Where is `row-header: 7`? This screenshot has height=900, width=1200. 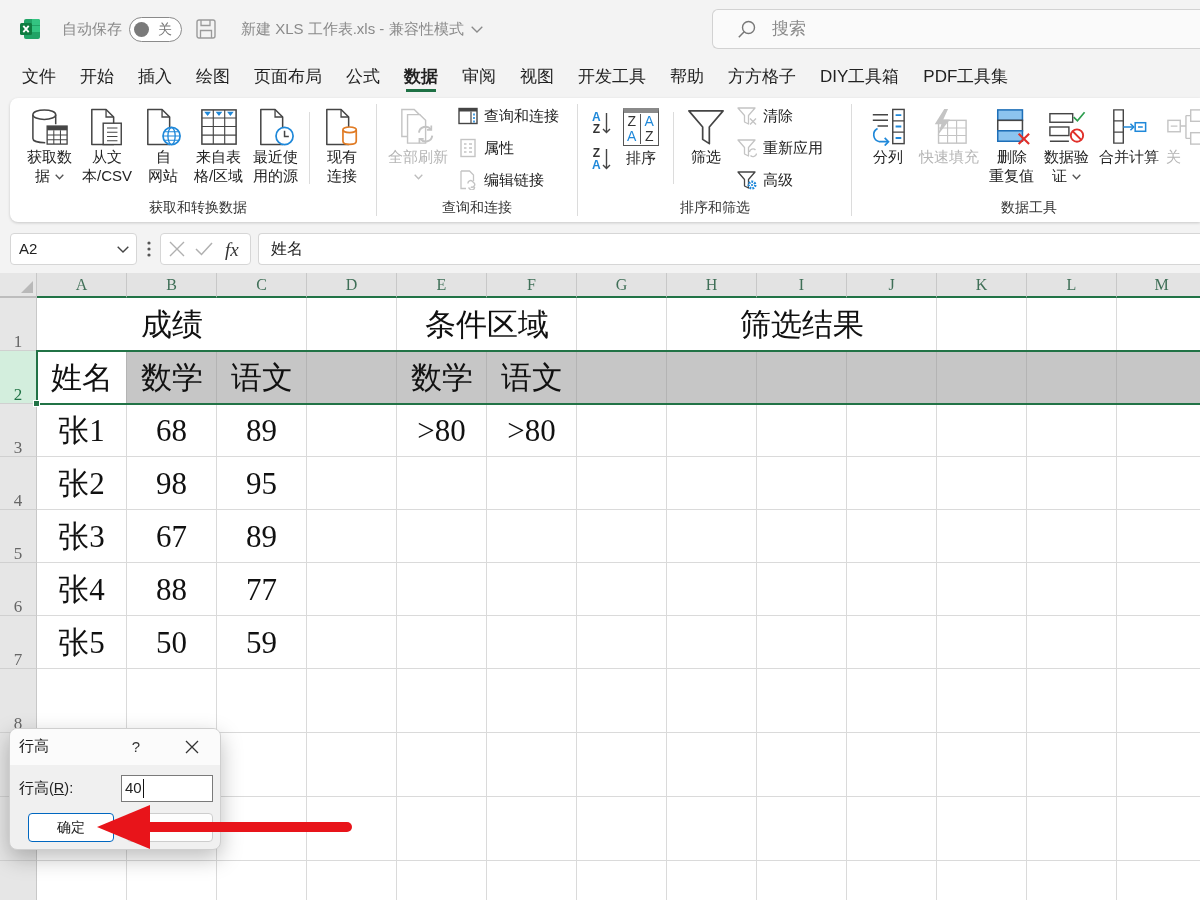
row-header: 7 is located at coordinates (18, 642).